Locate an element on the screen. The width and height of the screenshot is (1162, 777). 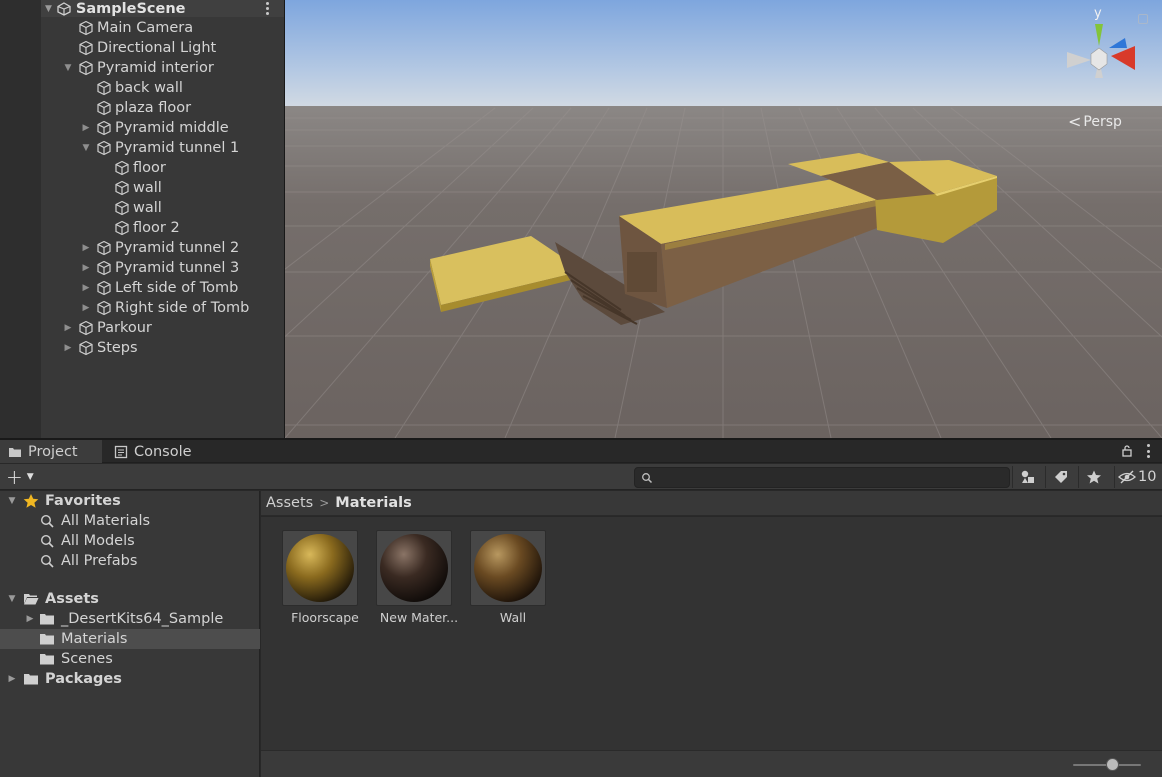
hierarchy-item-pyramid-interior: ▼ Pyramid interior is located at coordinates (136, 68).